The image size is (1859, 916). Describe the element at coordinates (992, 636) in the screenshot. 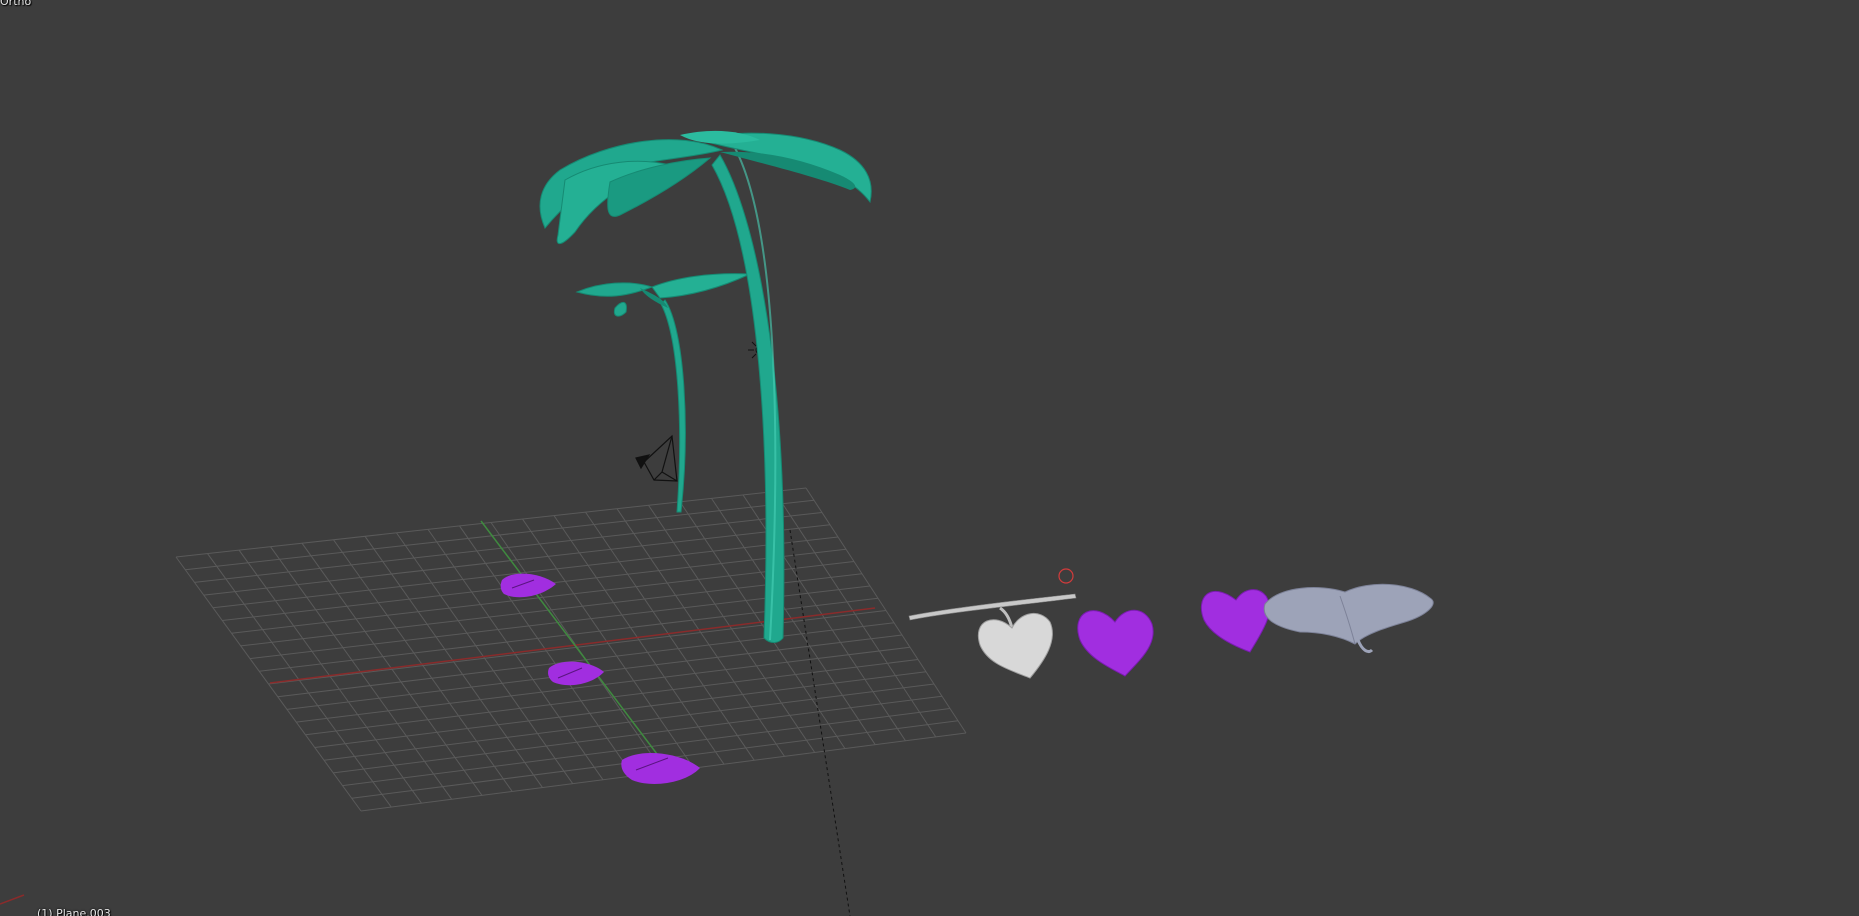

I see `white-leaf-model` at that location.